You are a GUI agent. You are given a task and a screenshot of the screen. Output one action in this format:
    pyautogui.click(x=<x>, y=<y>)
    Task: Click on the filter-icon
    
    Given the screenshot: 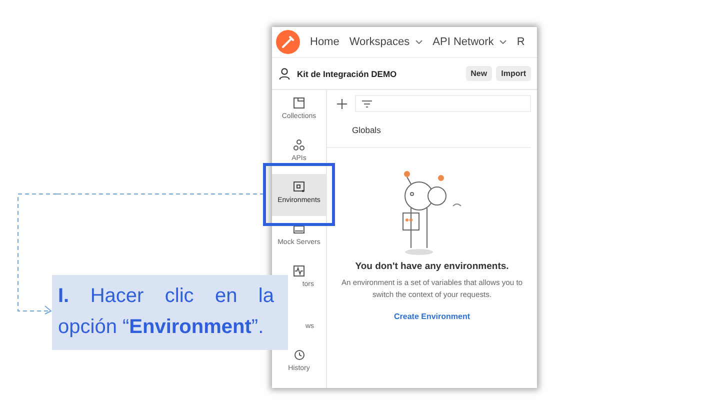 What is the action you would take?
    pyautogui.click(x=367, y=104)
    